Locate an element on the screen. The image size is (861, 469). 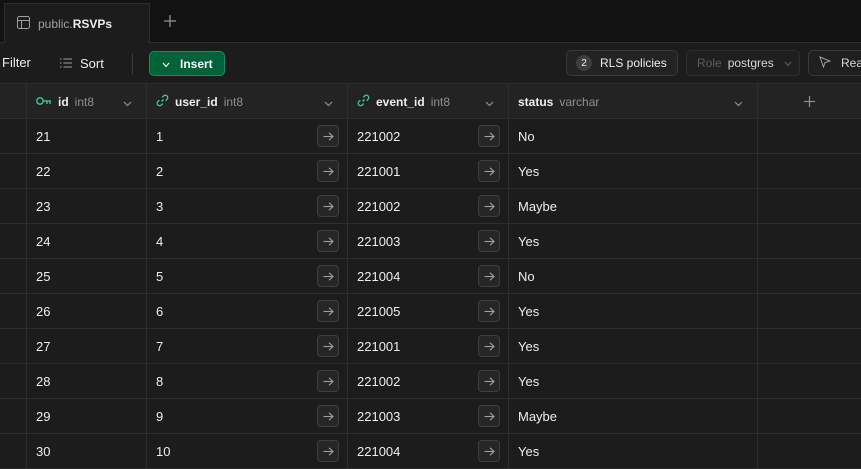
insert-button: Insert is located at coordinates (187, 63).